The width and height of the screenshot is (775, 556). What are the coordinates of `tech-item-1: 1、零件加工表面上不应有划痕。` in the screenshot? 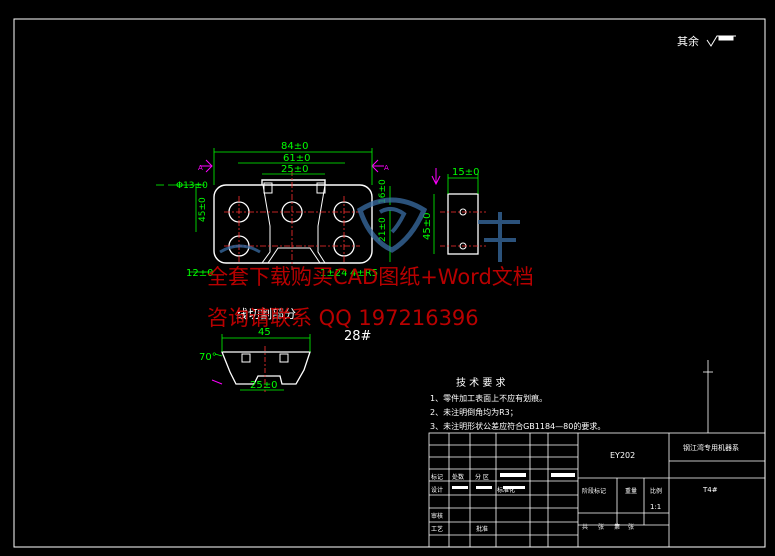 It's located at (488, 398).